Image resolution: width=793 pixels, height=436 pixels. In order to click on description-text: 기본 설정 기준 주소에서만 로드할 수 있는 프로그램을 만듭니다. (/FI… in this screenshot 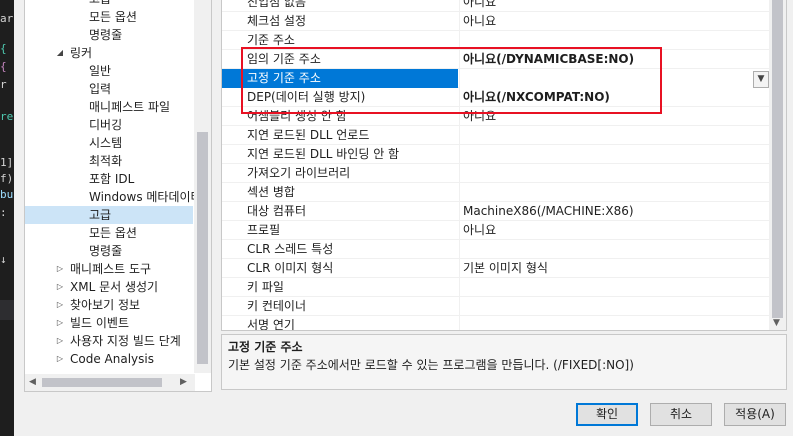, I will do `click(431, 365)`.